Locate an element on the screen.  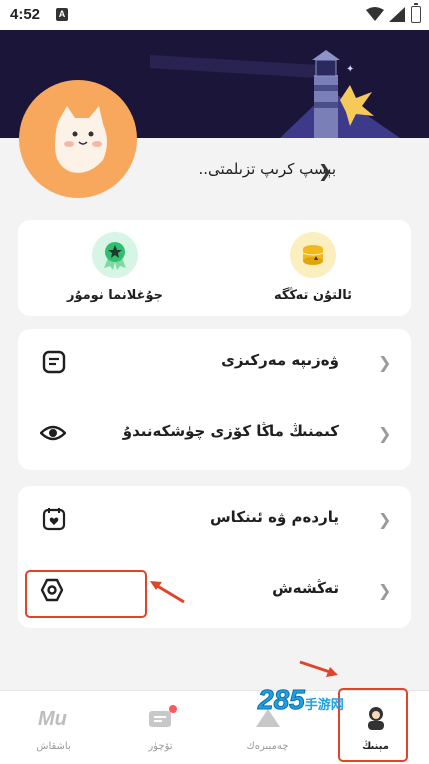
tab-circle-label: چەمبىرەك is located at coordinates (267, 746).